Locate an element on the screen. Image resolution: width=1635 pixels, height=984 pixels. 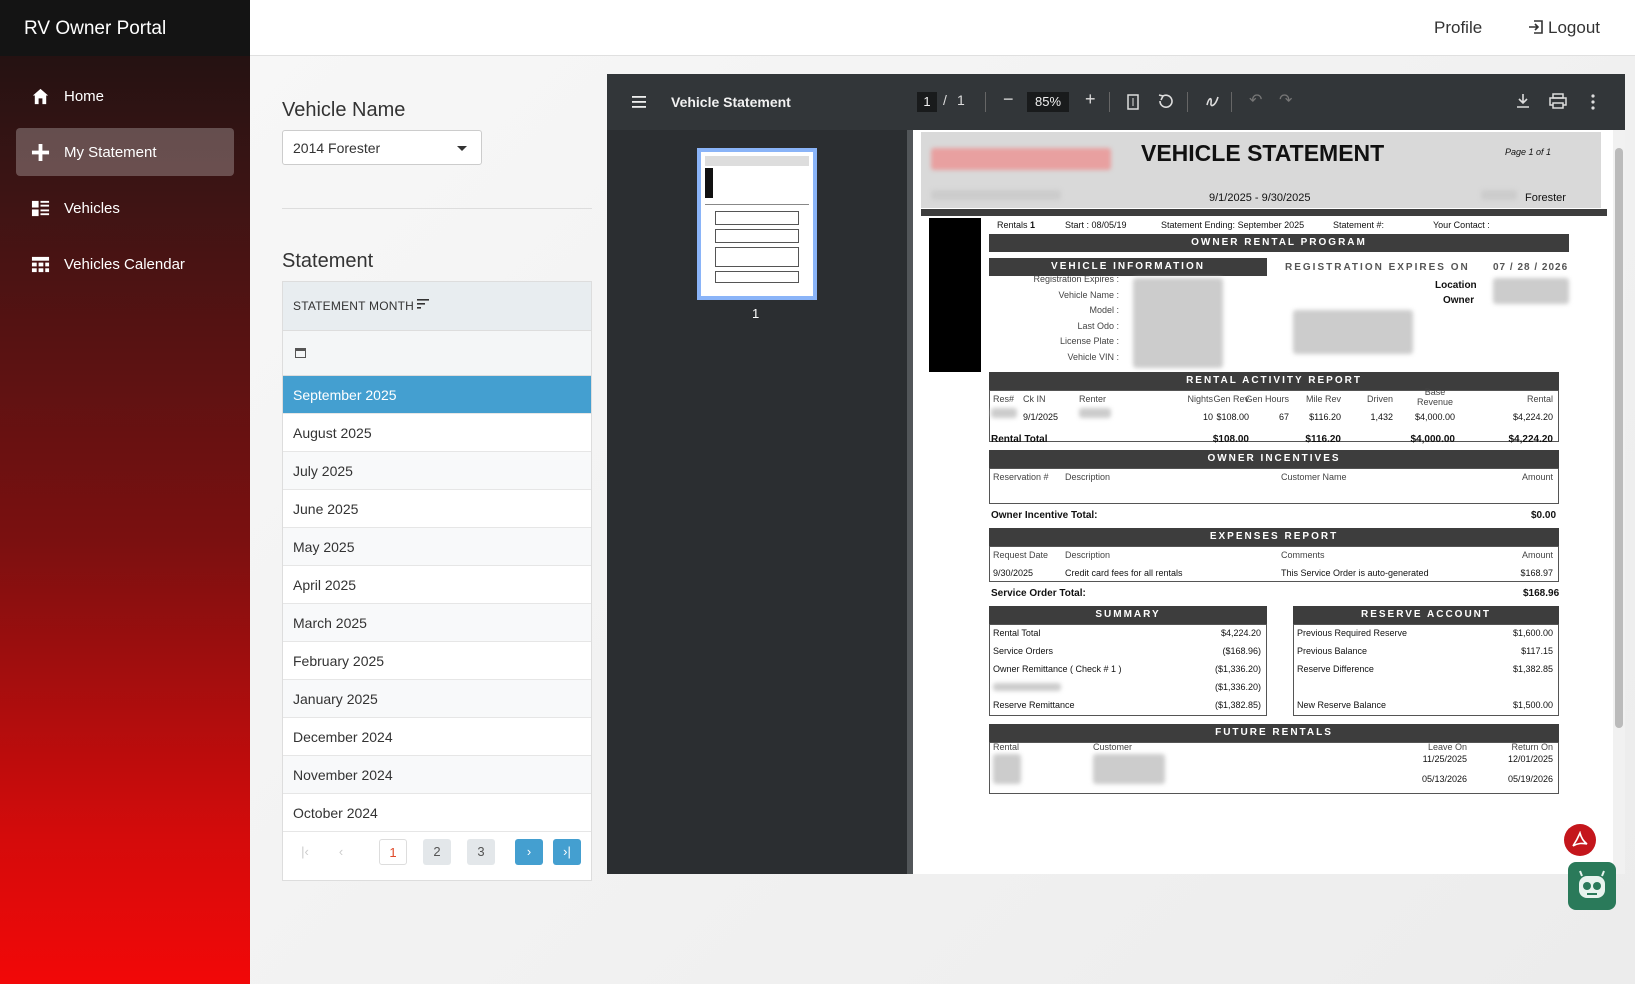
future-rental-date: 05/19/2026 is located at coordinates (1530, 779).